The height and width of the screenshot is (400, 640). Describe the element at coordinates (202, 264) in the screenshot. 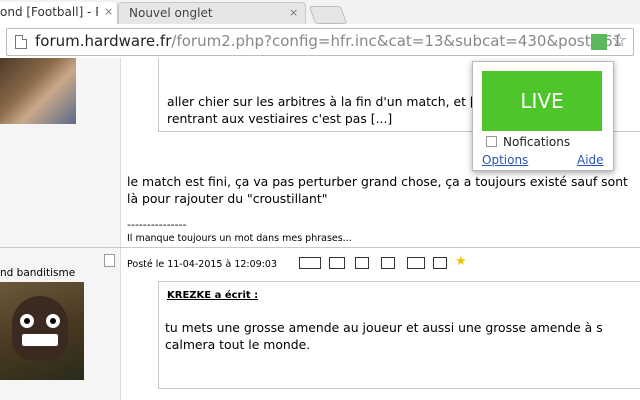

I see `post-date: Posté le 11-04-2015 à 12:09:03` at that location.